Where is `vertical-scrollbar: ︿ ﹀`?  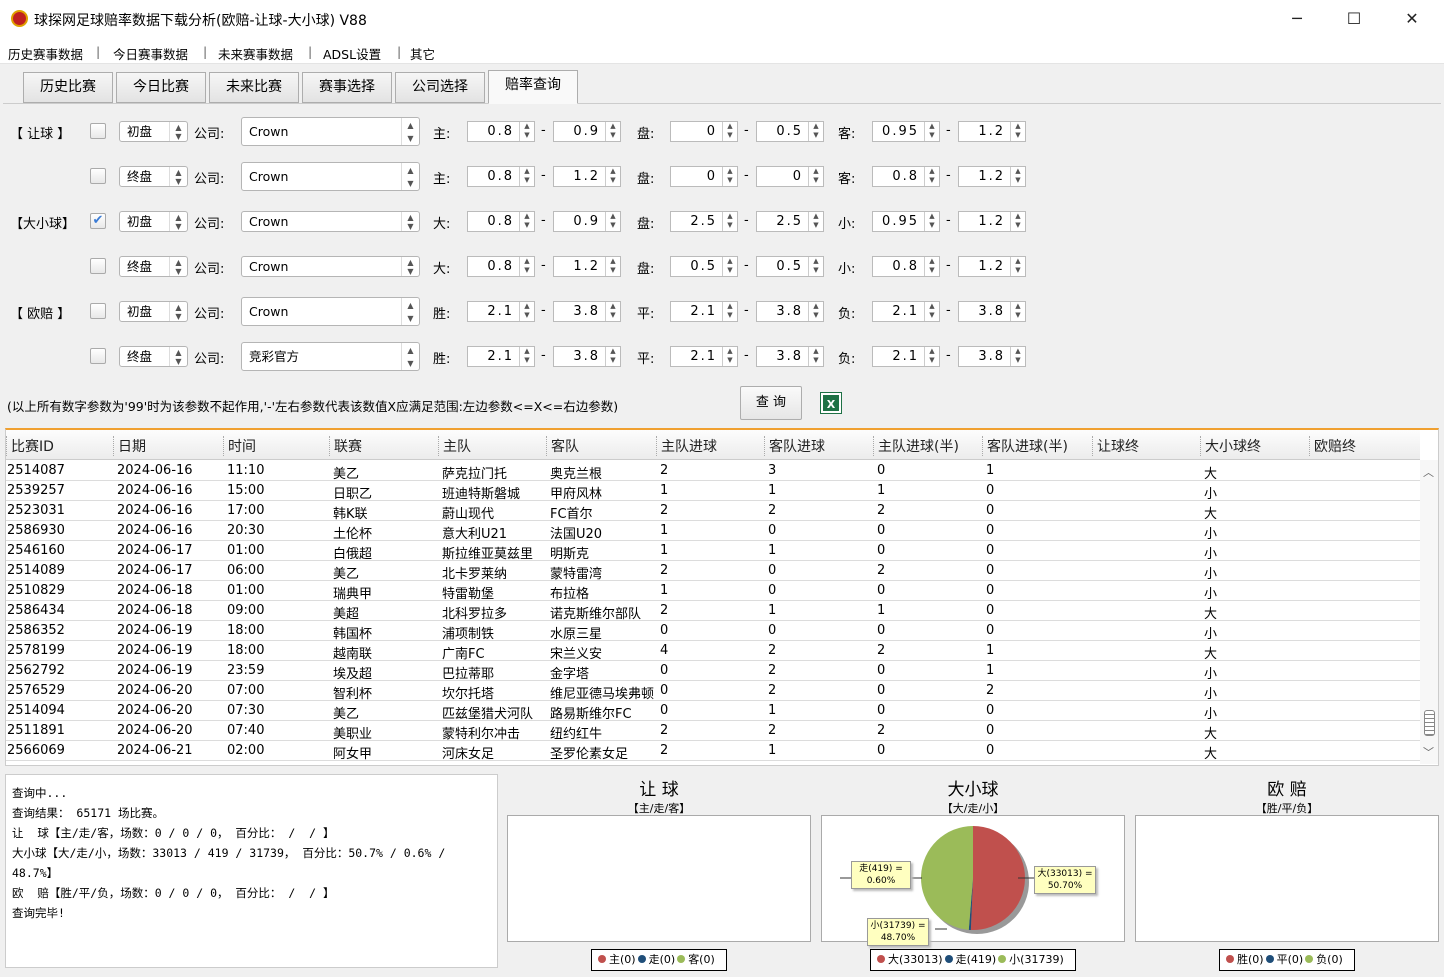
vertical-scrollbar: ︿ ﹀ is located at coordinates (1429, 612).